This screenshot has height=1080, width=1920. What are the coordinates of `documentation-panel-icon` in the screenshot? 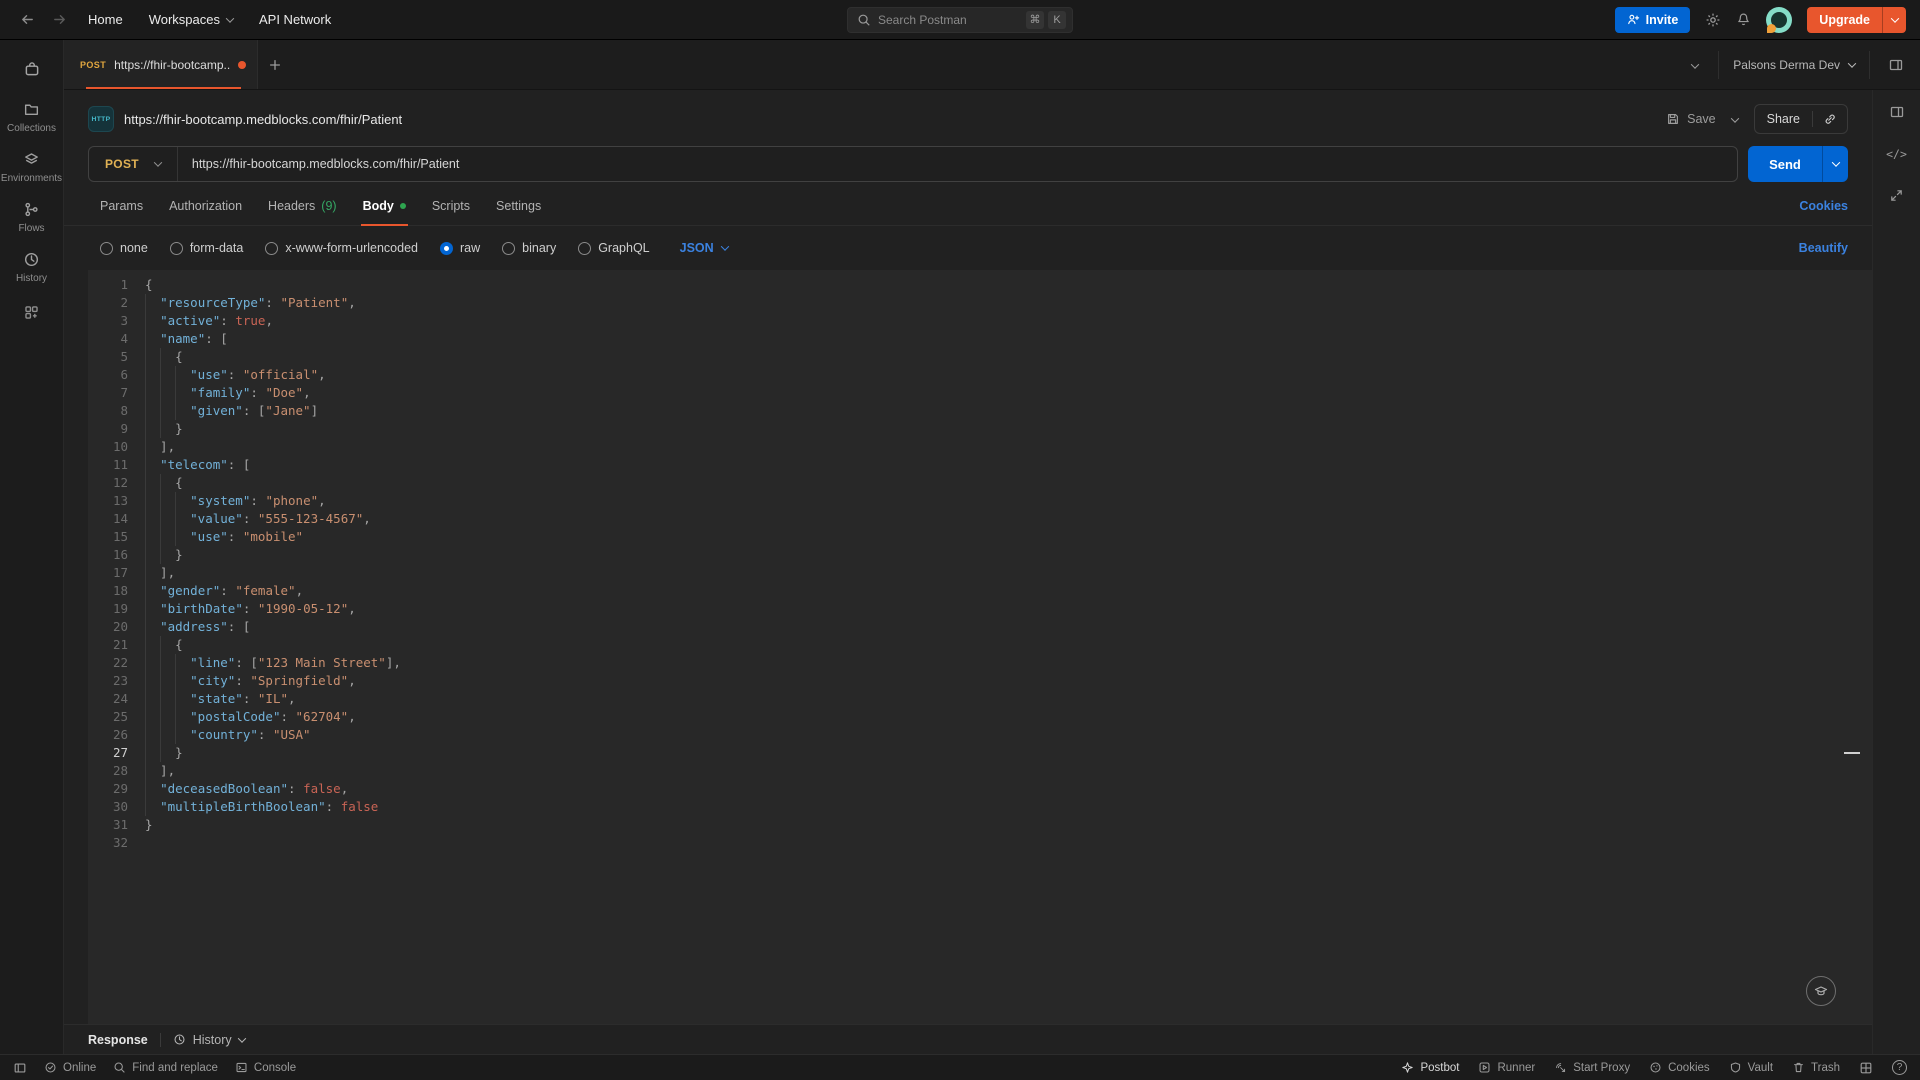 It's located at (1897, 112).